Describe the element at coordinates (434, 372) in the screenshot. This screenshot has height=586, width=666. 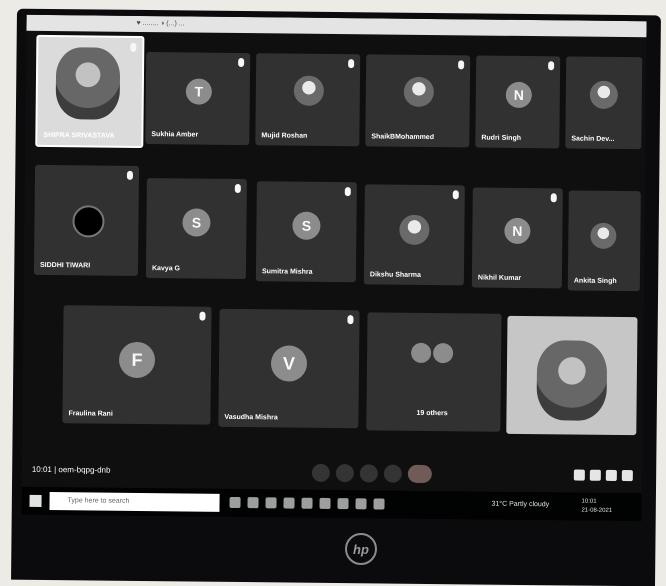
I see `others-tile: 19 others` at that location.